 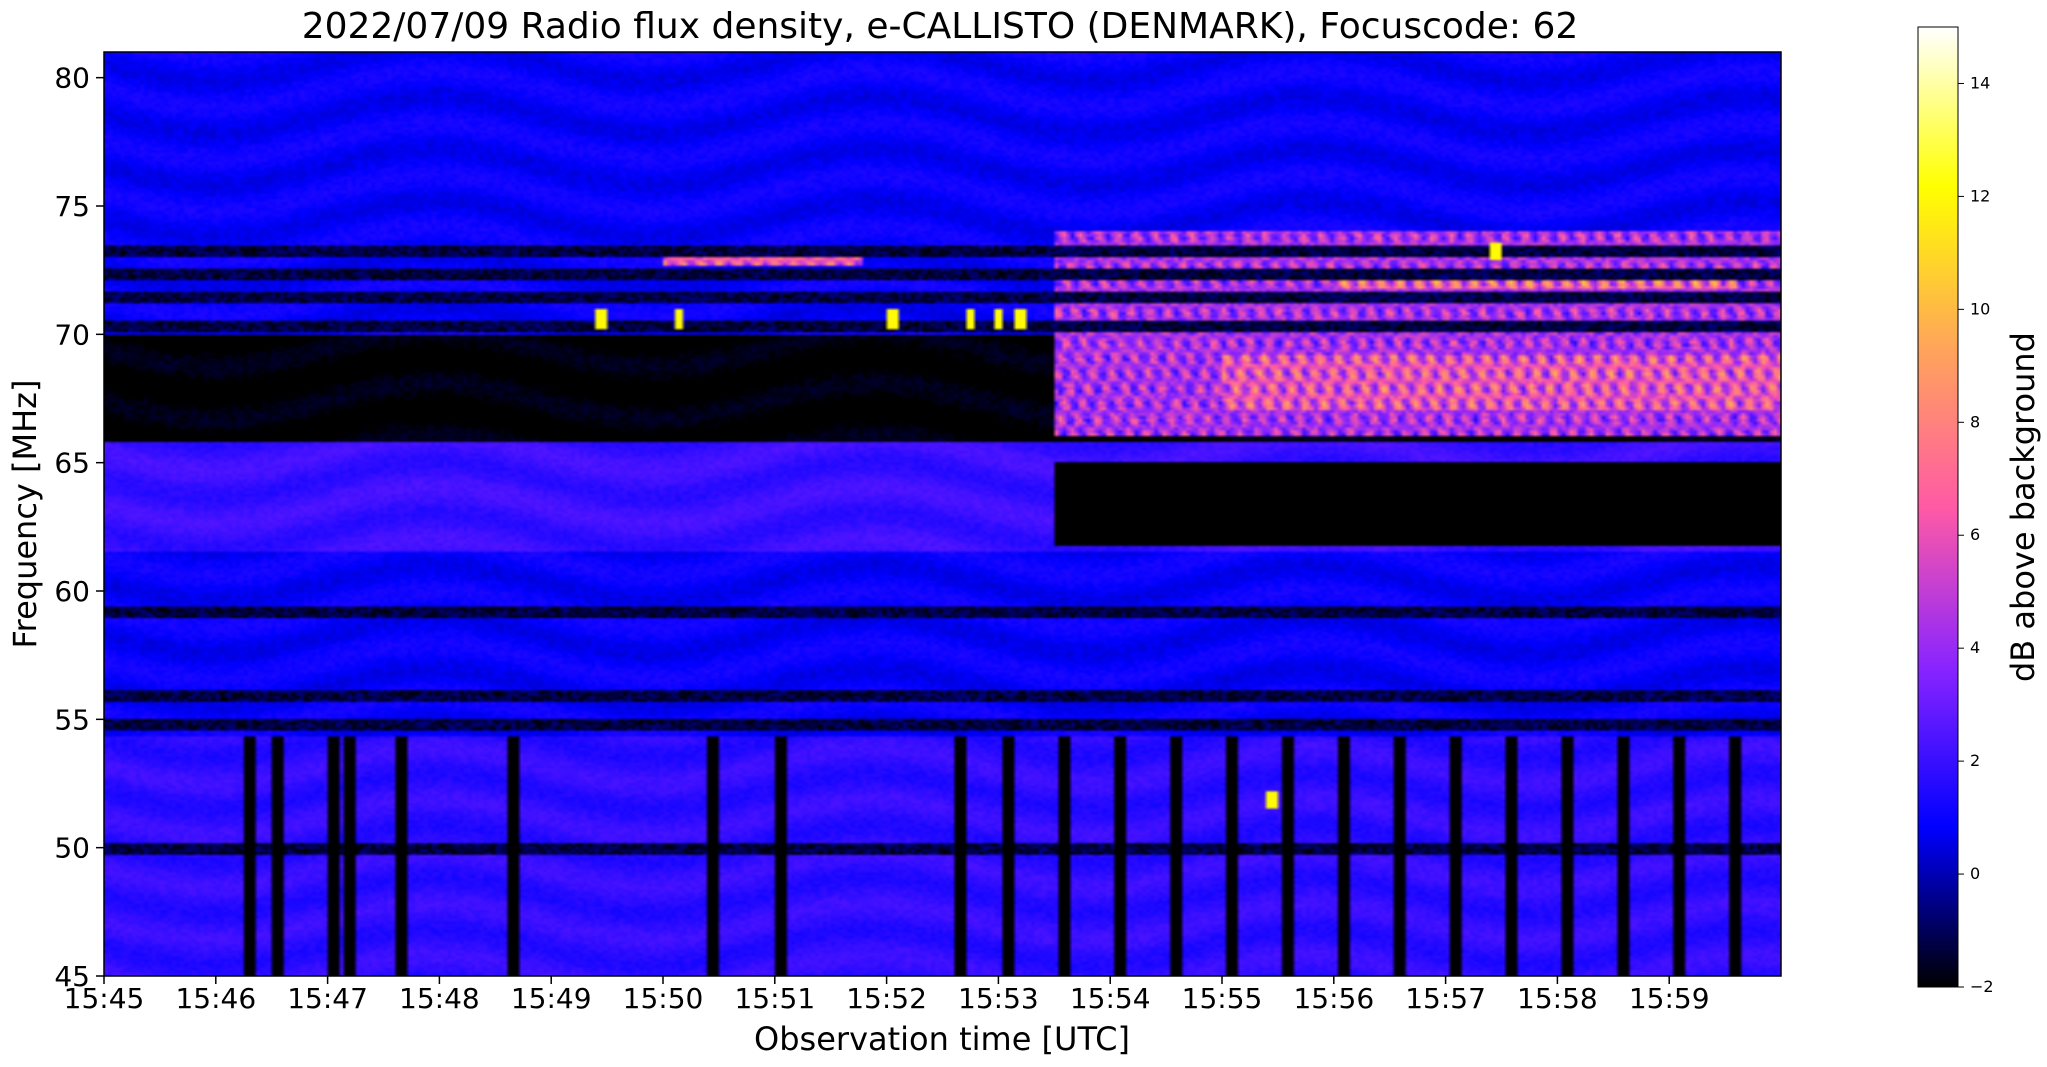 I want to click on x-tick-label: 15:49, so click(x=551, y=998).